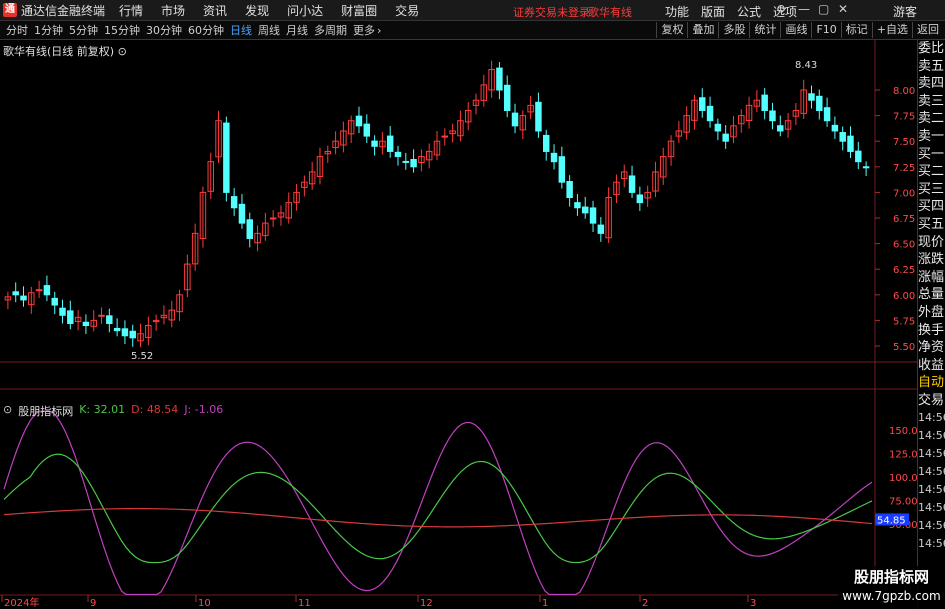  What do you see at coordinates (891, 577) in the screenshot?
I see `watermark-title: 股朋指标网` at bounding box center [891, 577].